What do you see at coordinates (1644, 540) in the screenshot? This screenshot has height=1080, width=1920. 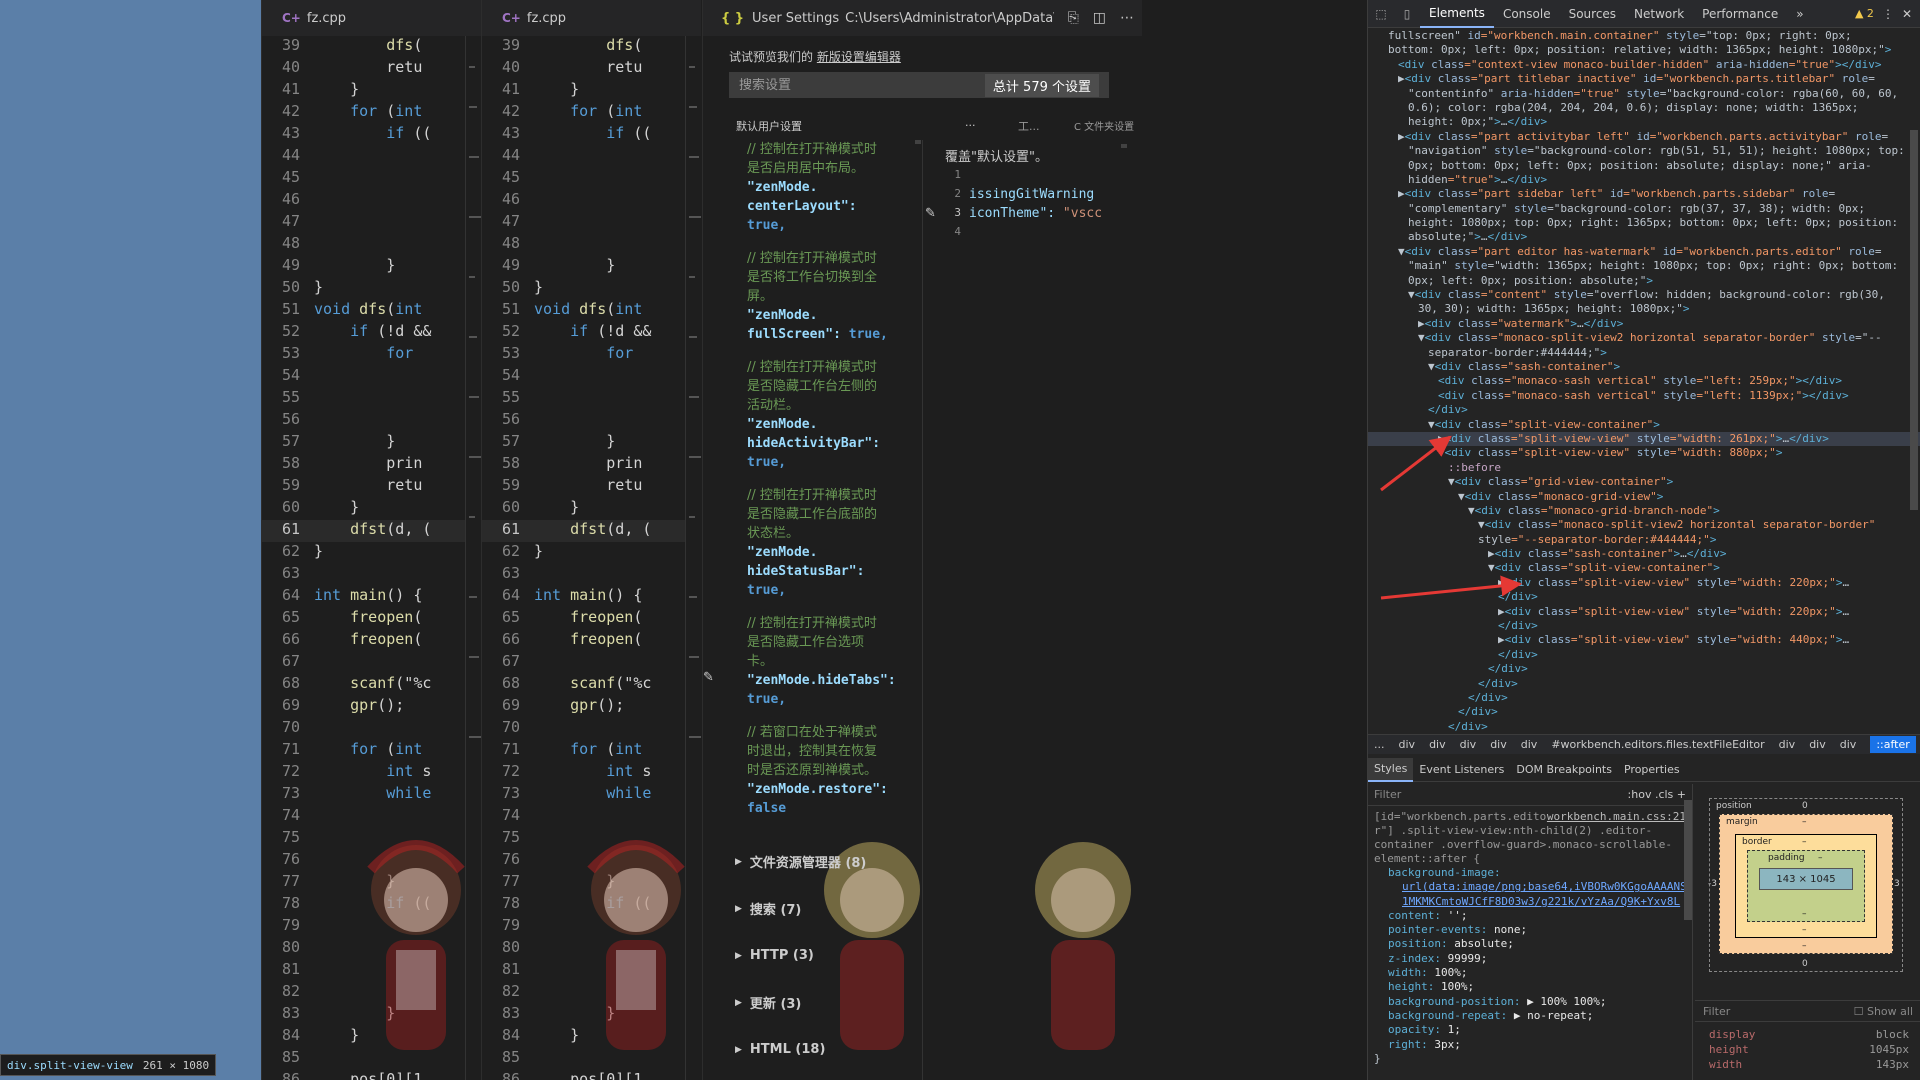 I see `dom-node-line: style="--separator-border:#444444;">` at bounding box center [1644, 540].